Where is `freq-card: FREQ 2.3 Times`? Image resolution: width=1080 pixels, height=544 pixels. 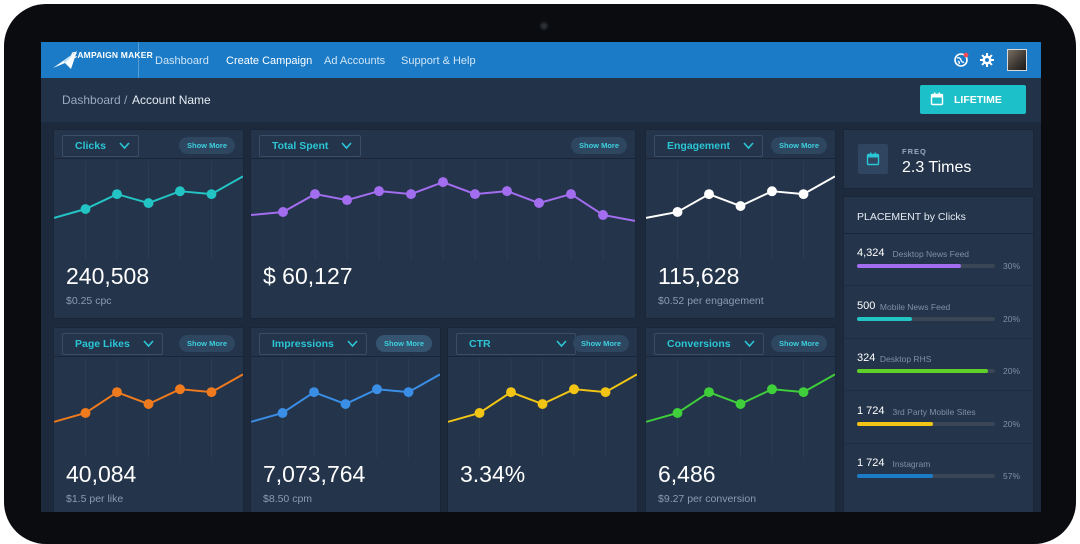 freq-card: FREQ 2.3 Times is located at coordinates (938, 159).